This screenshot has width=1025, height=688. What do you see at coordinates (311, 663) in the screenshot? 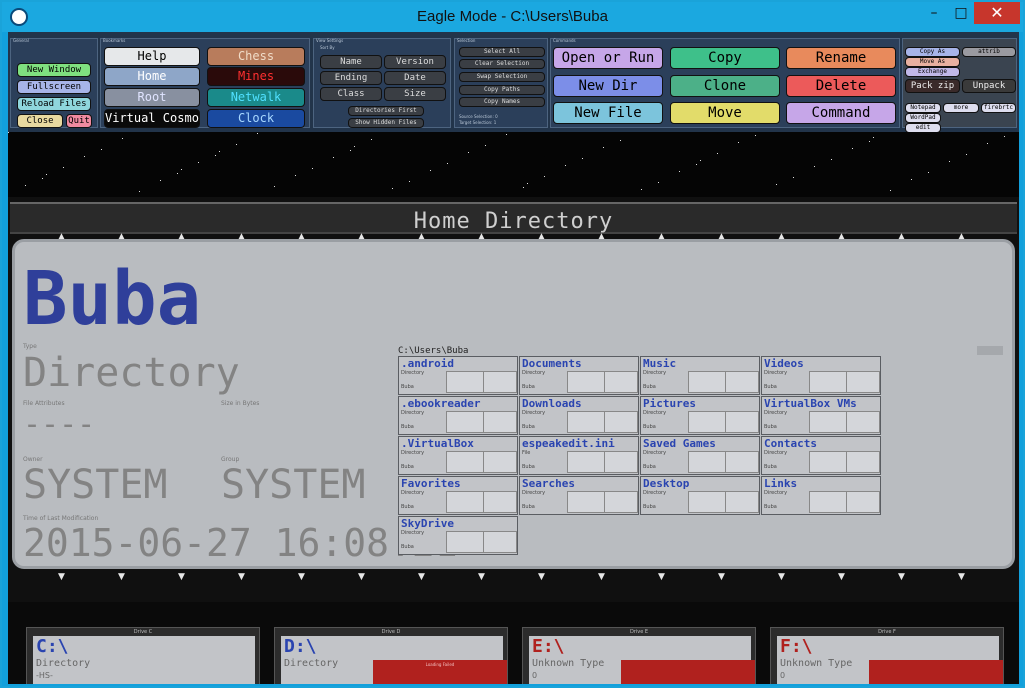
I see `drive-type: Directory` at bounding box center [311, 663].